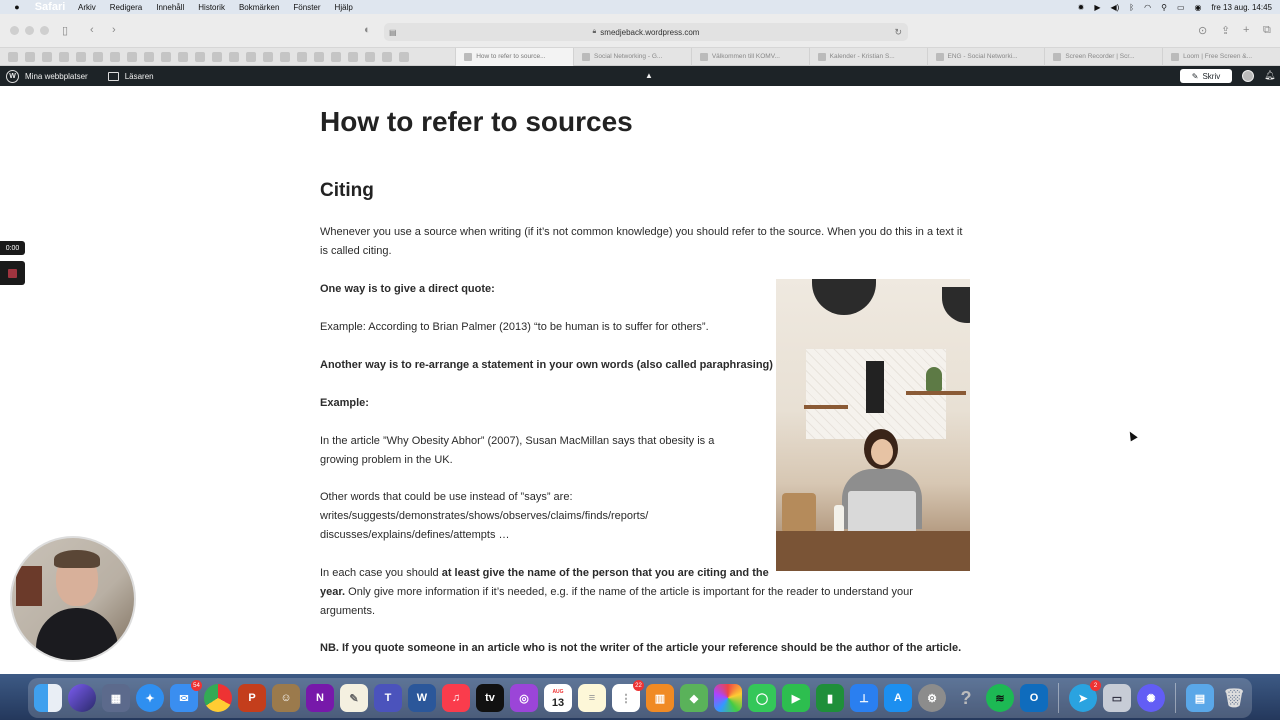  What do you see at coordinates (628, 696) in the screenshot?
I see `reminders-icon: ⋮ 22` at bounding box center [628, 696].